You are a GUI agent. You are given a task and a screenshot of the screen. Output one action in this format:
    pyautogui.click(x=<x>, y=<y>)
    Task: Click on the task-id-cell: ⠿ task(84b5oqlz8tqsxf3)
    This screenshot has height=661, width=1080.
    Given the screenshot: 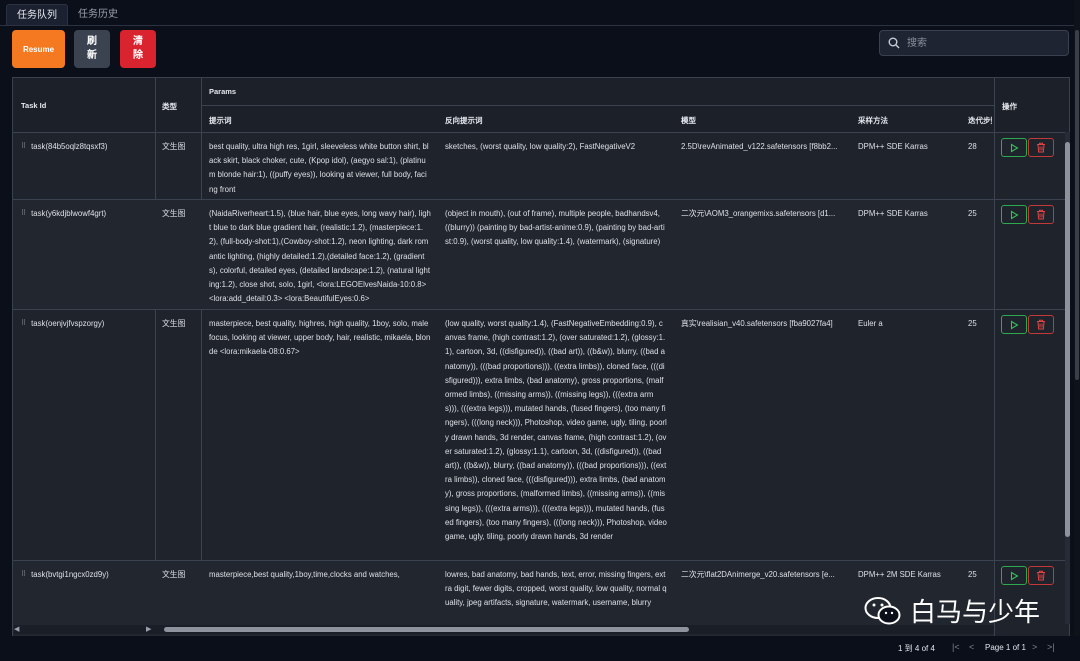 What is the action you would take?
    pyautogui.click(x=64, y=147)
    